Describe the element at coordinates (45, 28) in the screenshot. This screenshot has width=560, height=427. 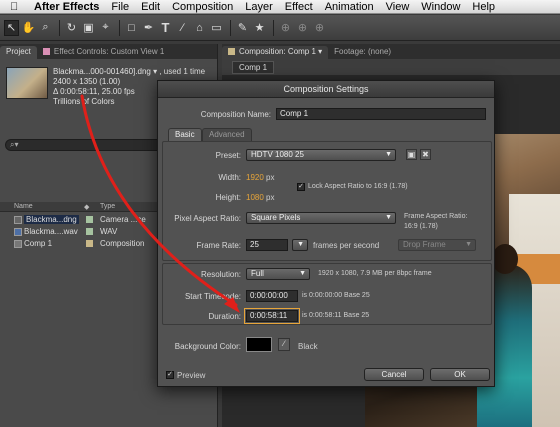
I see `zoom-tool-icon: ⌕` at that location.